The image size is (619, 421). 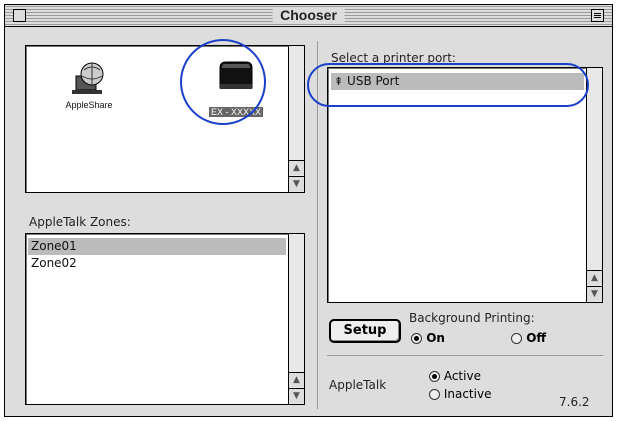 I want to click on device-list-scrollbar: ▲ ▼, so click(x=296, y=119).